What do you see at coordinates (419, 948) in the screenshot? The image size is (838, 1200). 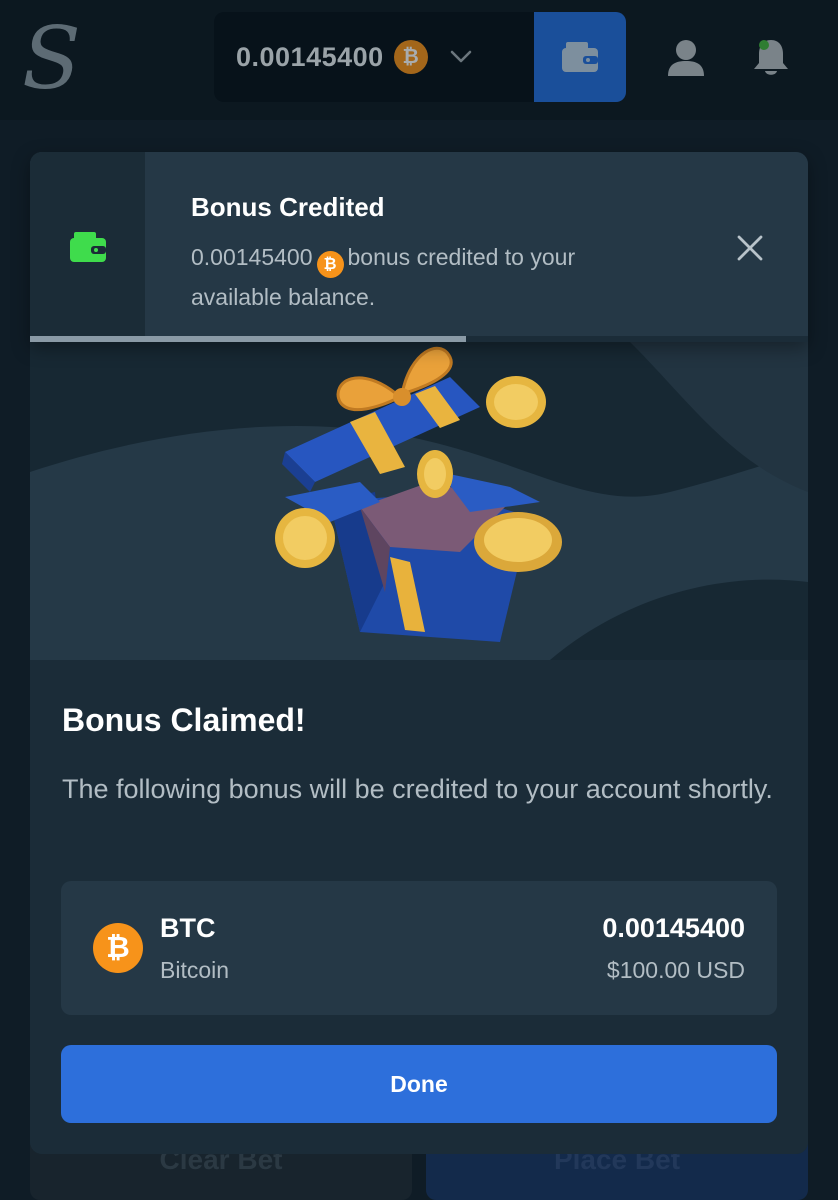 I see `bonus-reward-card: ₿ BTC Bitcoin 0.00145400 $100.00 USD` at bounding box center [419, 948].